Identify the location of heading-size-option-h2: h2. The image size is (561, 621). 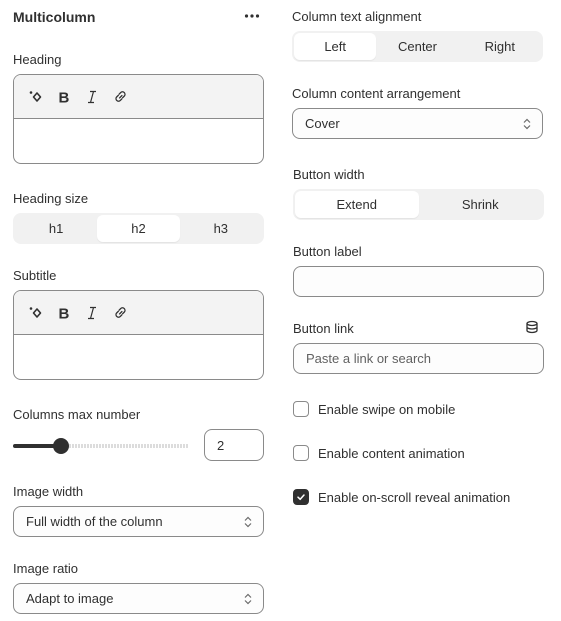
(138, 228).